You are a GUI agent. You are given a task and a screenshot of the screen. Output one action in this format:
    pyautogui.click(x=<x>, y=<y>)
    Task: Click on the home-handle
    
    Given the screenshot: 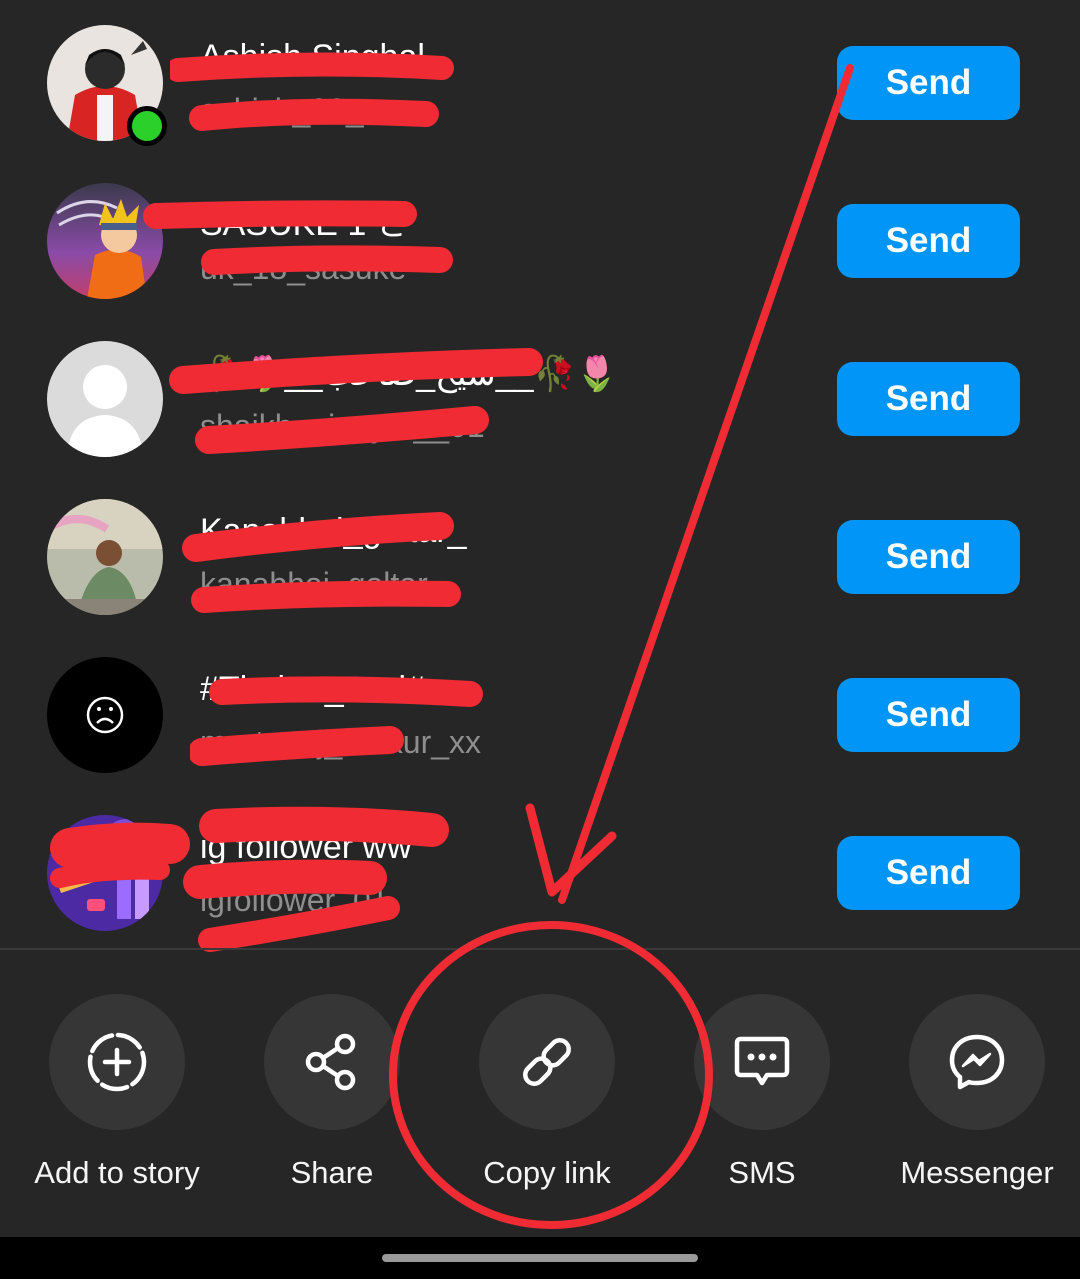 What is the action you would take?
    pyautogui.click(x=540, y=1258)
    